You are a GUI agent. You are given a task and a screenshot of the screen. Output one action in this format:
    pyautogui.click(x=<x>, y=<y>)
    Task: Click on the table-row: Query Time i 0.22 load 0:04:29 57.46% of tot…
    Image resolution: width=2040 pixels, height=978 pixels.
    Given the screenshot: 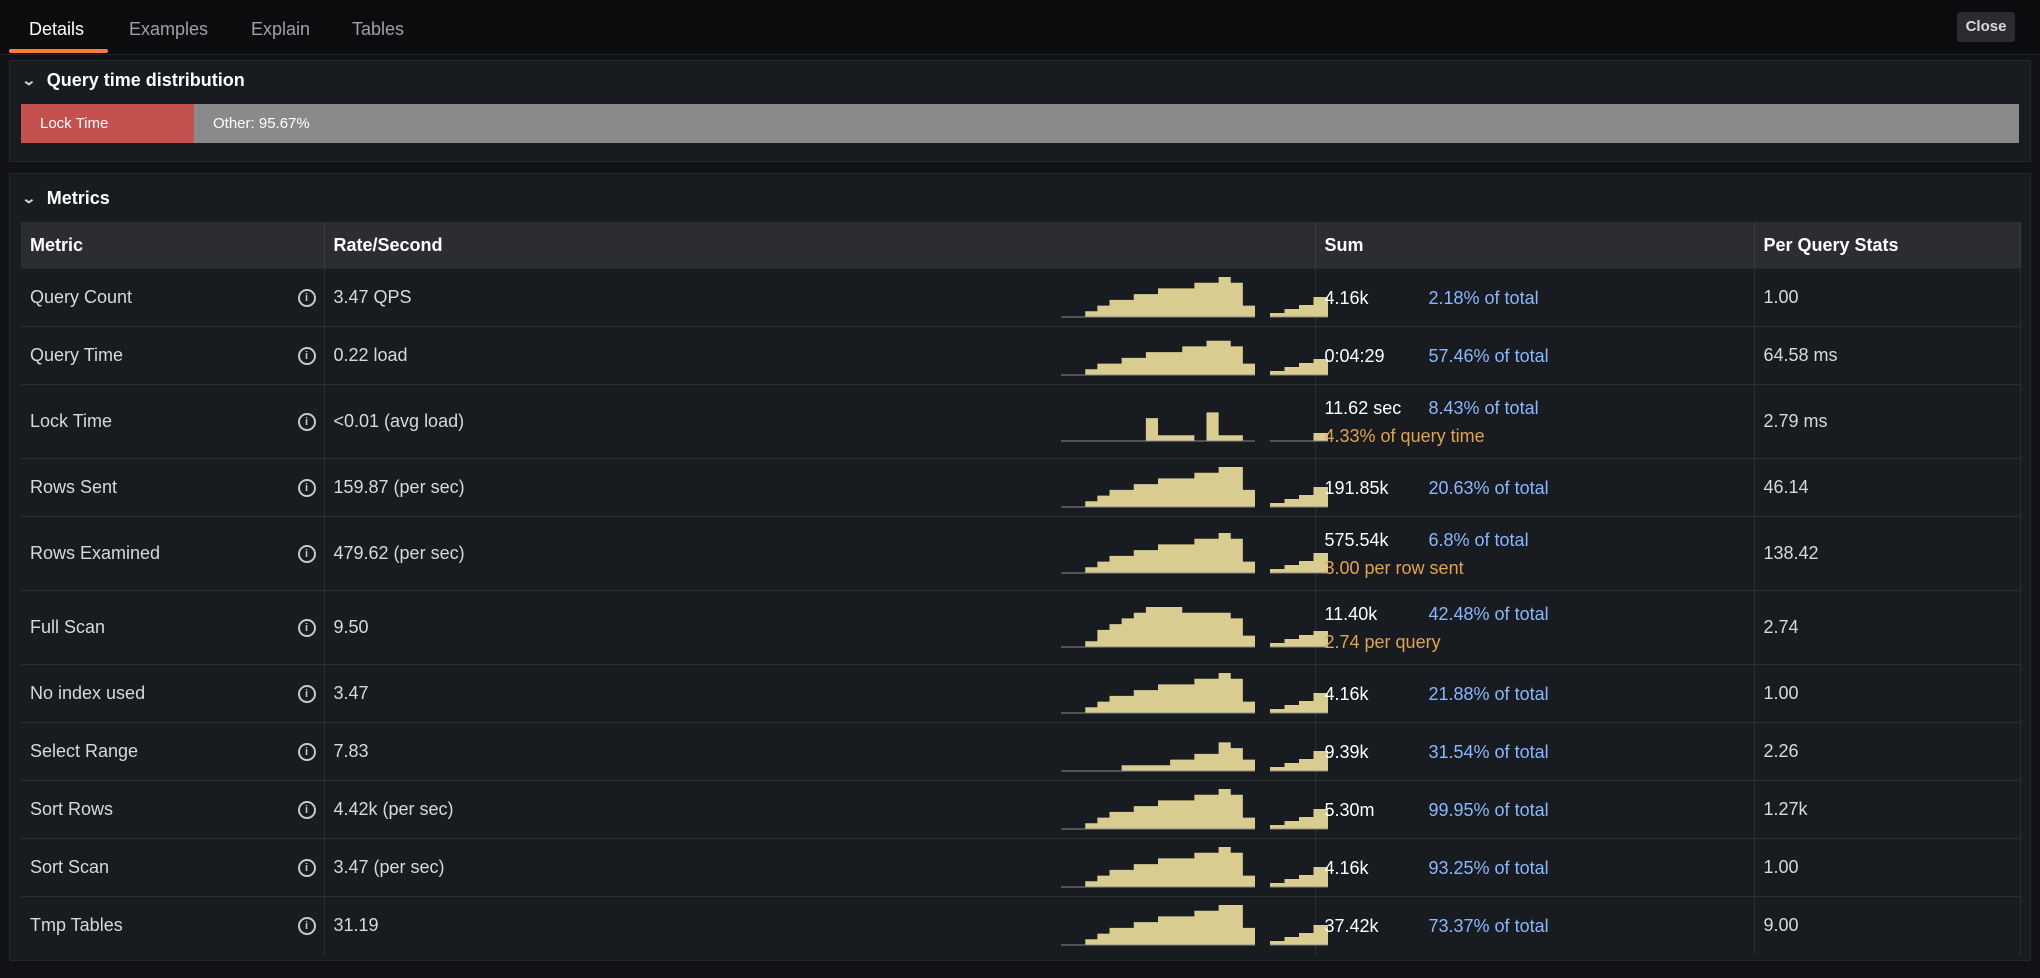 What is the action you would take?
    pyautogui.click(x=1021, y=355)
    